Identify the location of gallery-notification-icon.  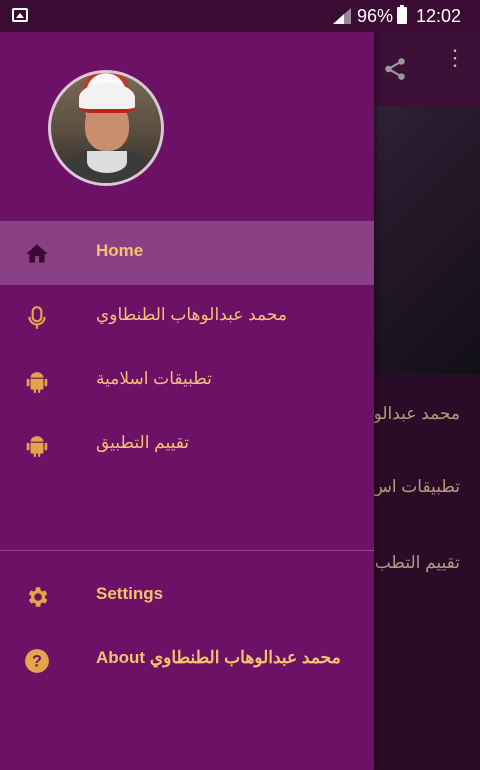
(20, 15).